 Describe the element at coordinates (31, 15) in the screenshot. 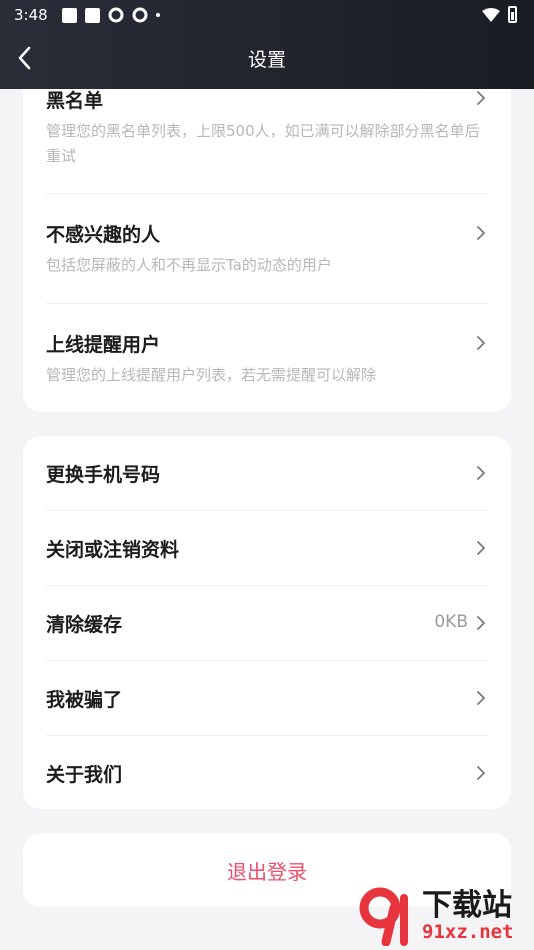

I see `status-time: 3:48` at that location.